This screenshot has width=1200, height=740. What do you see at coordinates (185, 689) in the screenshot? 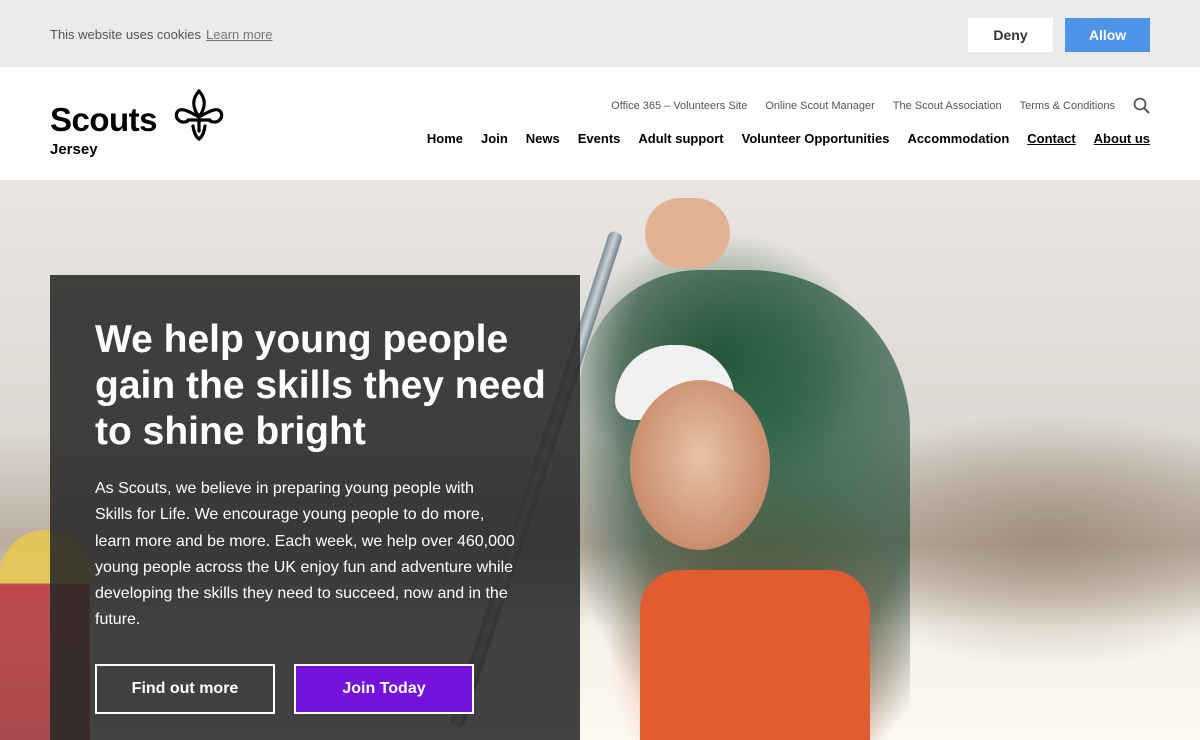
I see `find-out-more-button: Find out more` at bounding box center [185, 689].